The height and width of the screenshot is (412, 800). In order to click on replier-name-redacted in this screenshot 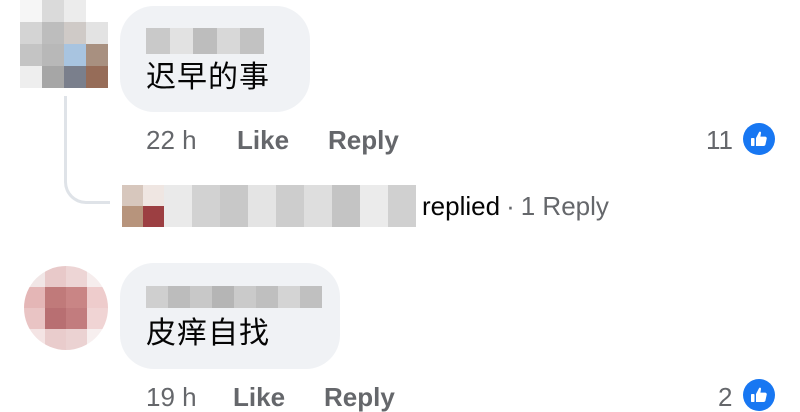, I will do `click(290, 206)`.